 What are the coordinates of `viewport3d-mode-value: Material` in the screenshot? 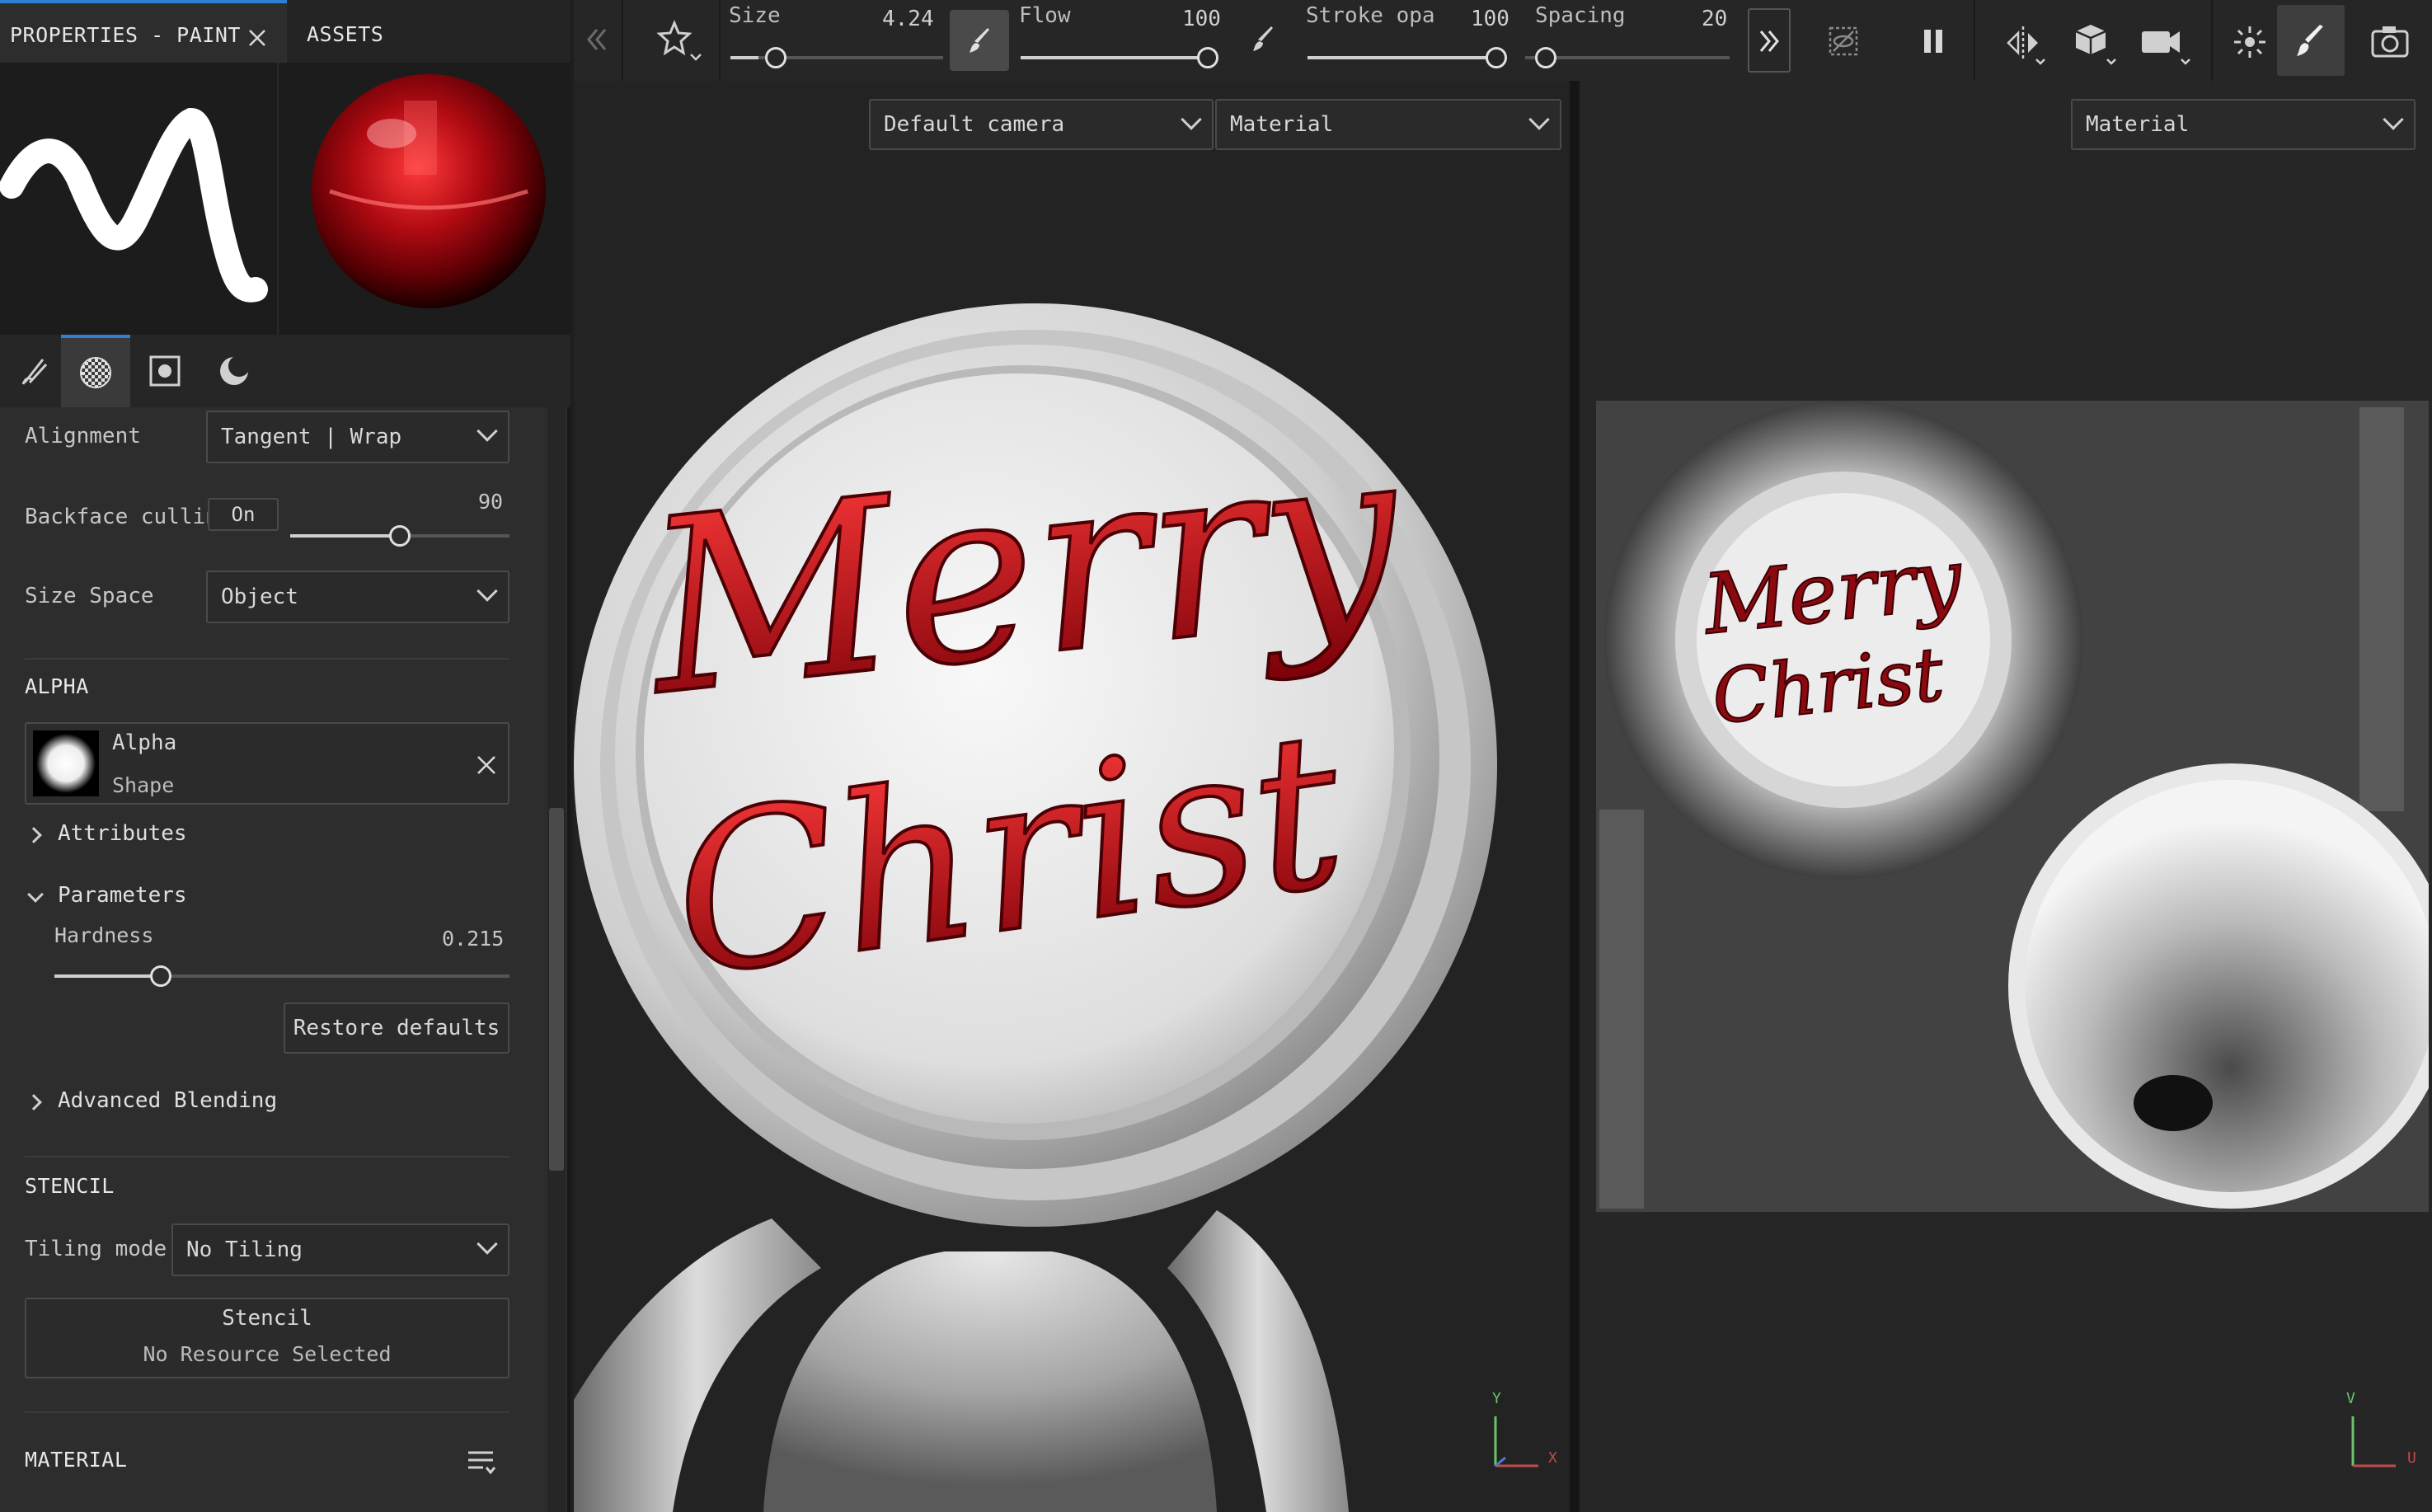 It's located at (1282, 124).